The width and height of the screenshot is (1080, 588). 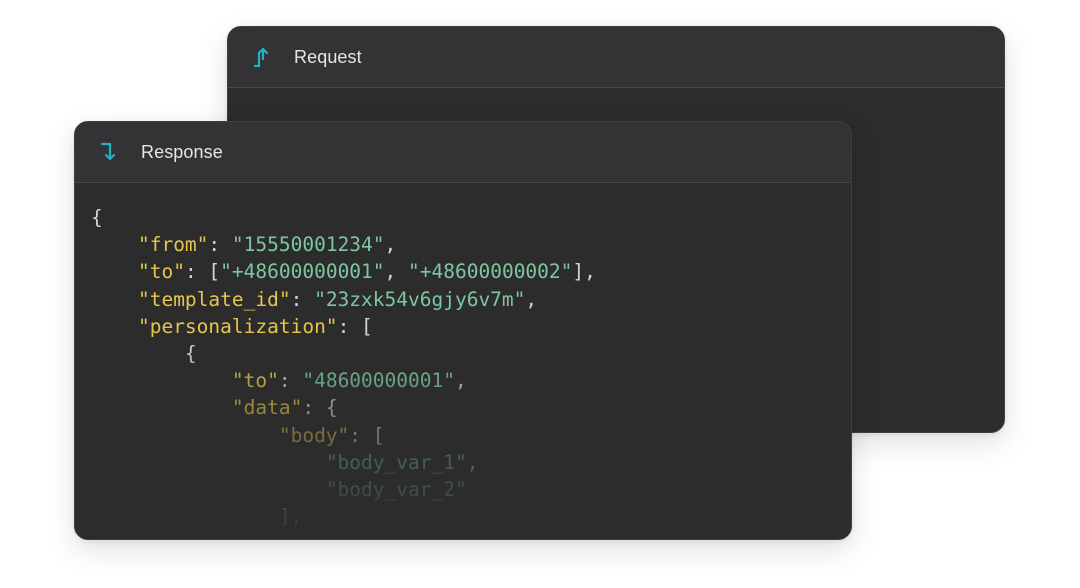 What do you see at coordinates (214, 299) in the screenshot?
I see `json-key: "template_id"` at bounding box center [214, 299].